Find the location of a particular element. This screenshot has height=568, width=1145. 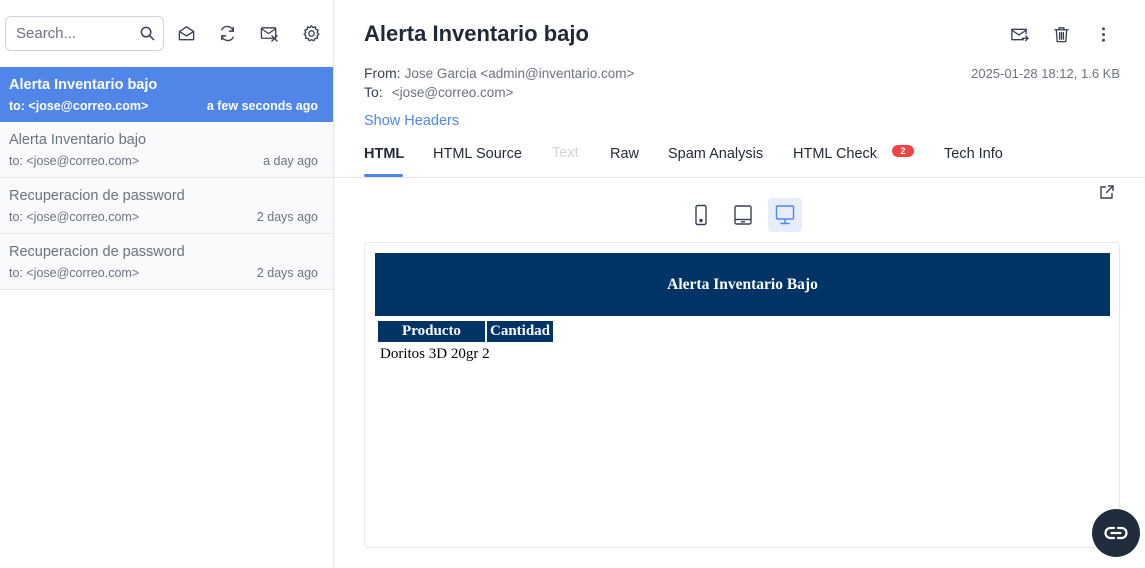

message-time: a few seconds ago is located at coordinates (262, 106).